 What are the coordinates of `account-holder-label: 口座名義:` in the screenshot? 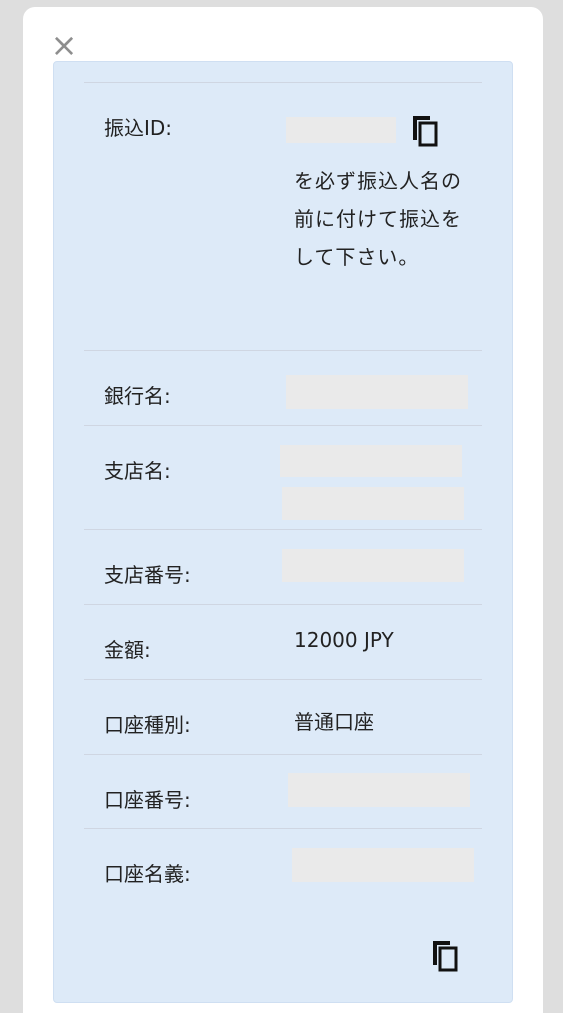 It's located at (147, 874).